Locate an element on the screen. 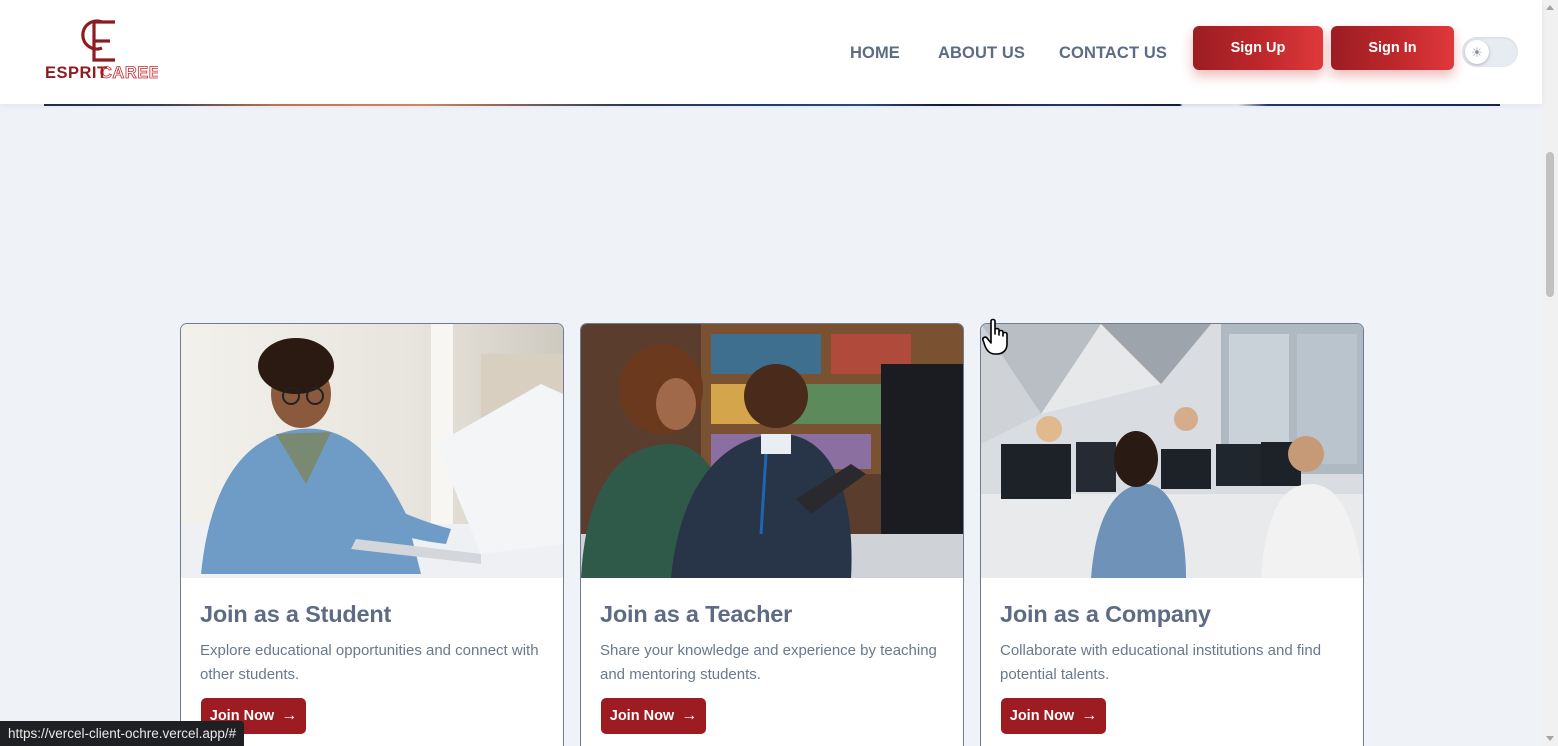  card-title: Join as a Company is located at coordinates (1105, 614).